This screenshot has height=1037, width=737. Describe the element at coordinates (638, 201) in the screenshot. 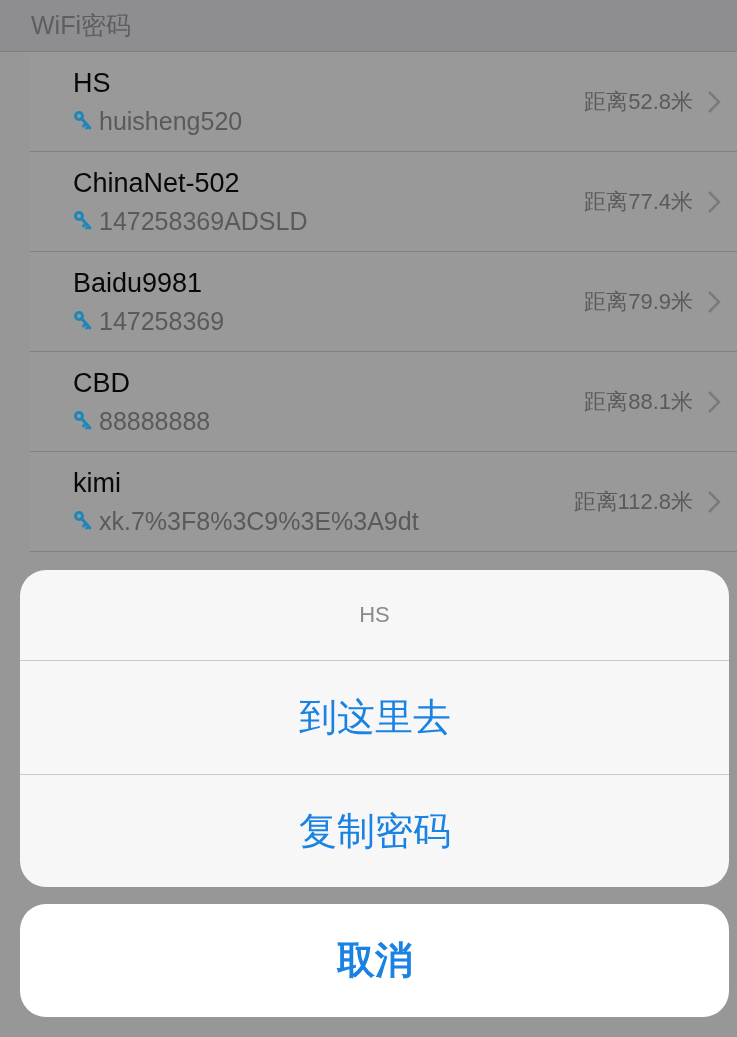

I see `distance-text: 距离77.4米` at that location.